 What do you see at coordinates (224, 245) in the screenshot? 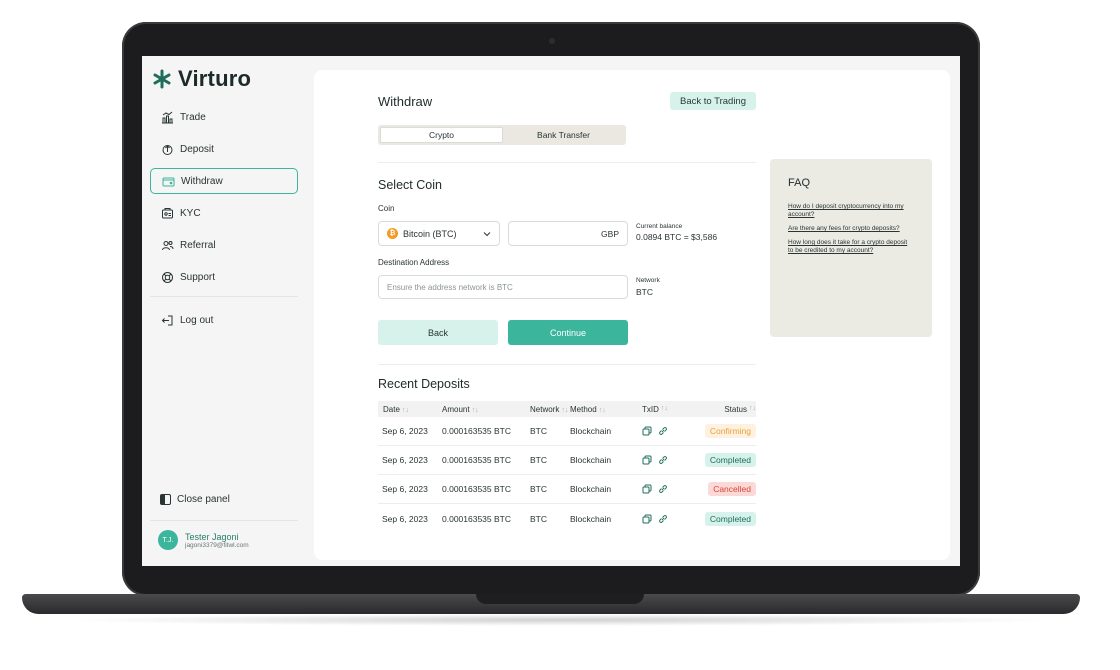
I see `sidebar-item-referral: Referral` at bounding box center [224, 245].